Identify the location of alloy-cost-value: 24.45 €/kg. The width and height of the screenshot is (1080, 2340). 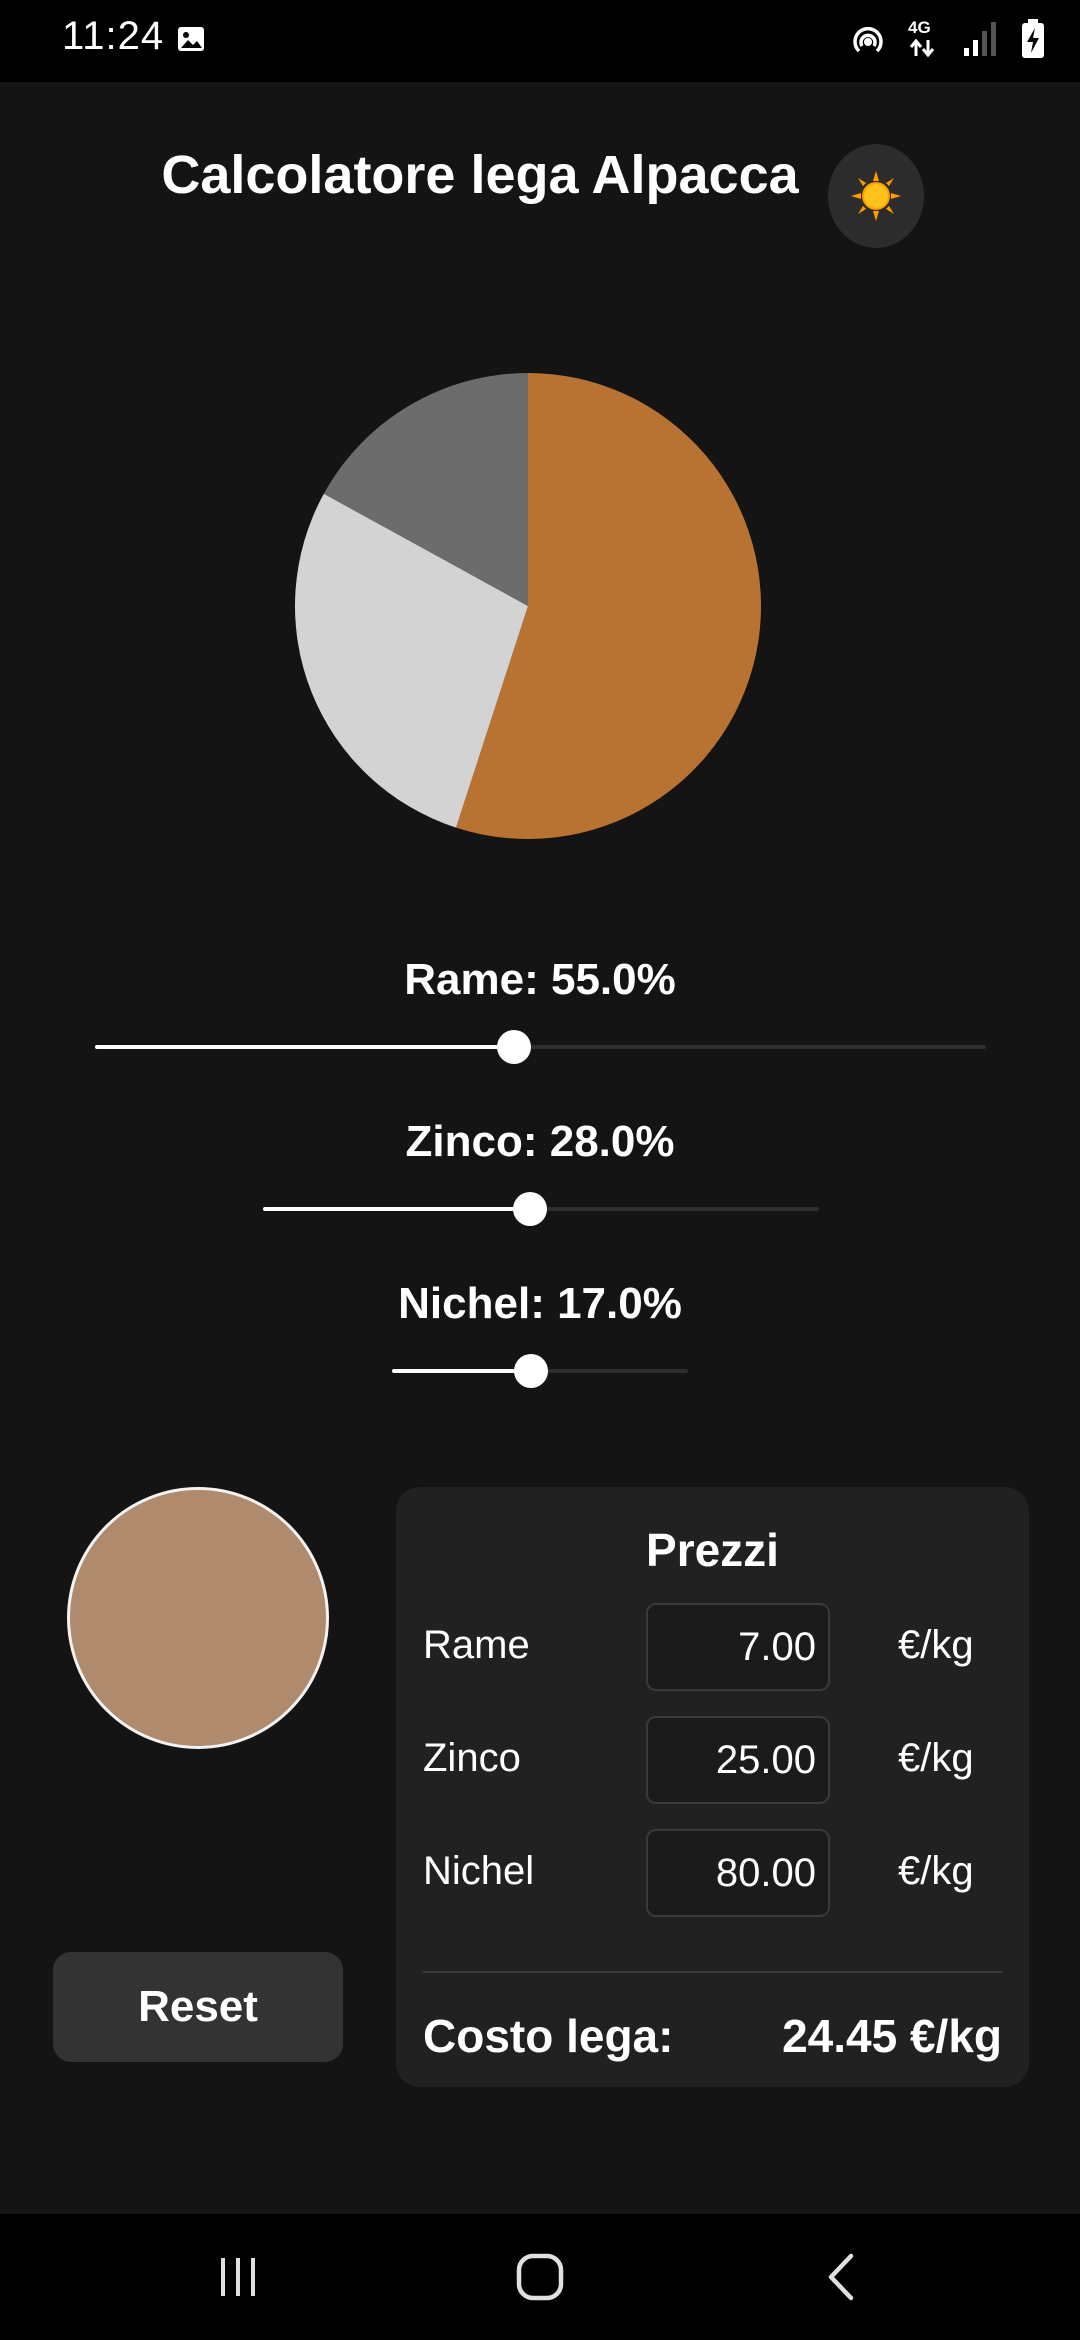
(892, 2036).